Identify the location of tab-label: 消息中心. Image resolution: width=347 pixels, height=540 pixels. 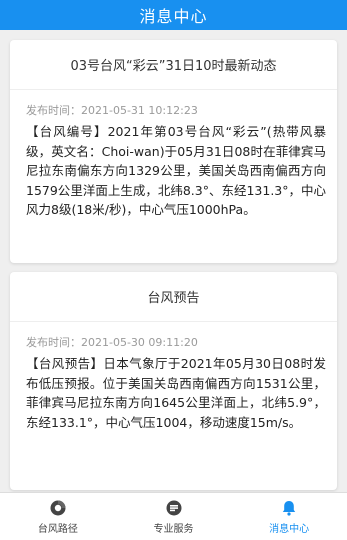
(289, 529).